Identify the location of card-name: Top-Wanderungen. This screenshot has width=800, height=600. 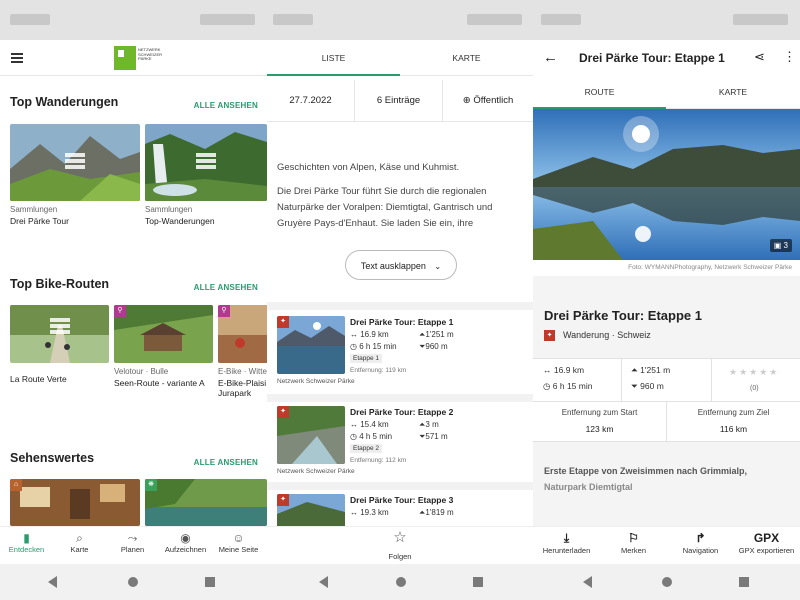
(180, 221).